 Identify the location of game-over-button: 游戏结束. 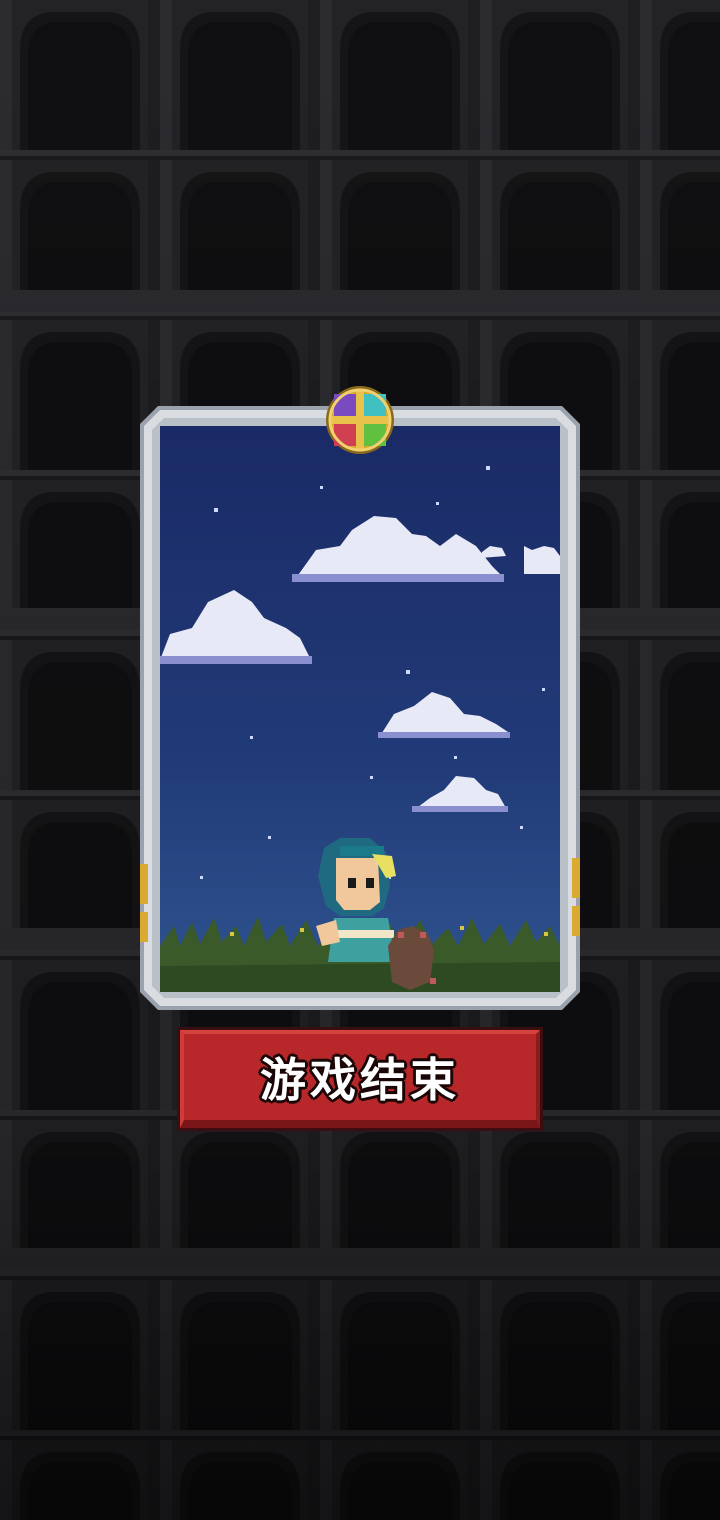
(360, 1079).